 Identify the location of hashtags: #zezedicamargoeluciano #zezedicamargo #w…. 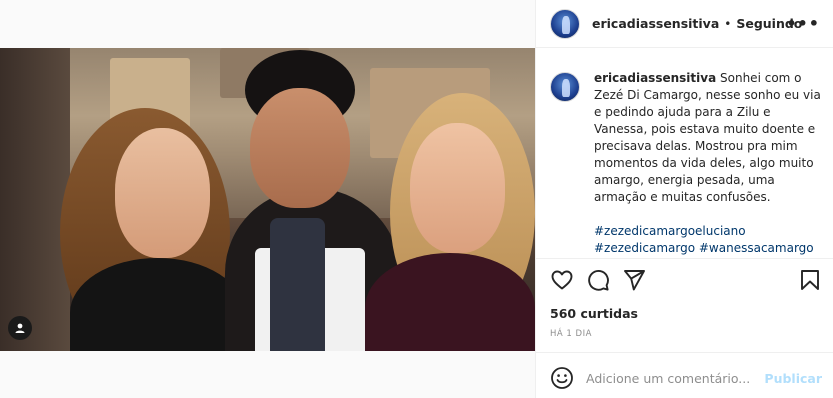
(710, 240).